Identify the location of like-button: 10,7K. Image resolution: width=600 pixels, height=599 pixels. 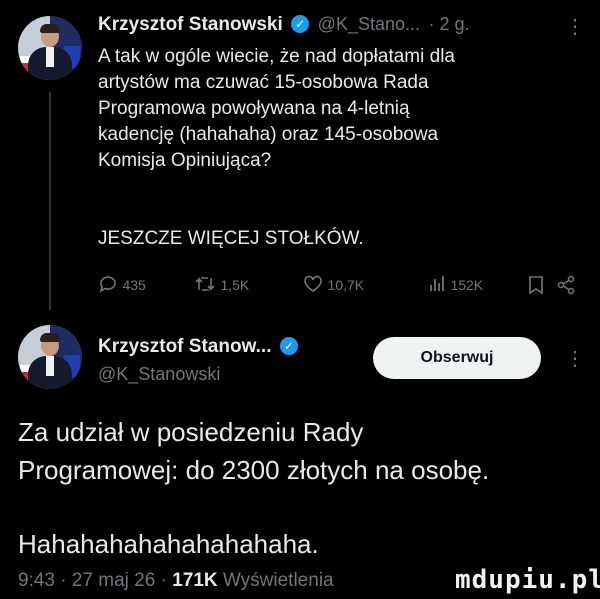
(333, 284).